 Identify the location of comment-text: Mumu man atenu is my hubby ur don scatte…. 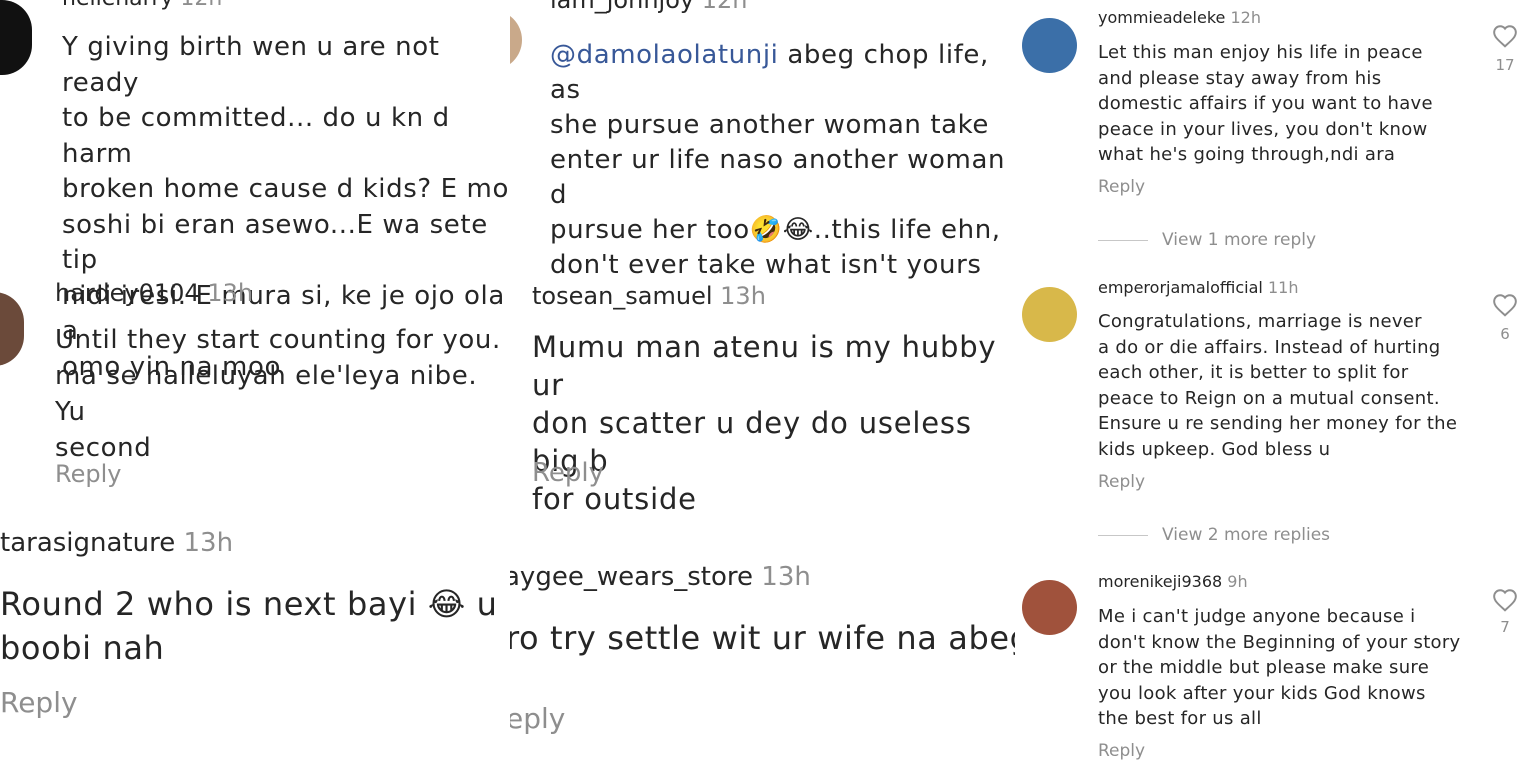
(764, 423).